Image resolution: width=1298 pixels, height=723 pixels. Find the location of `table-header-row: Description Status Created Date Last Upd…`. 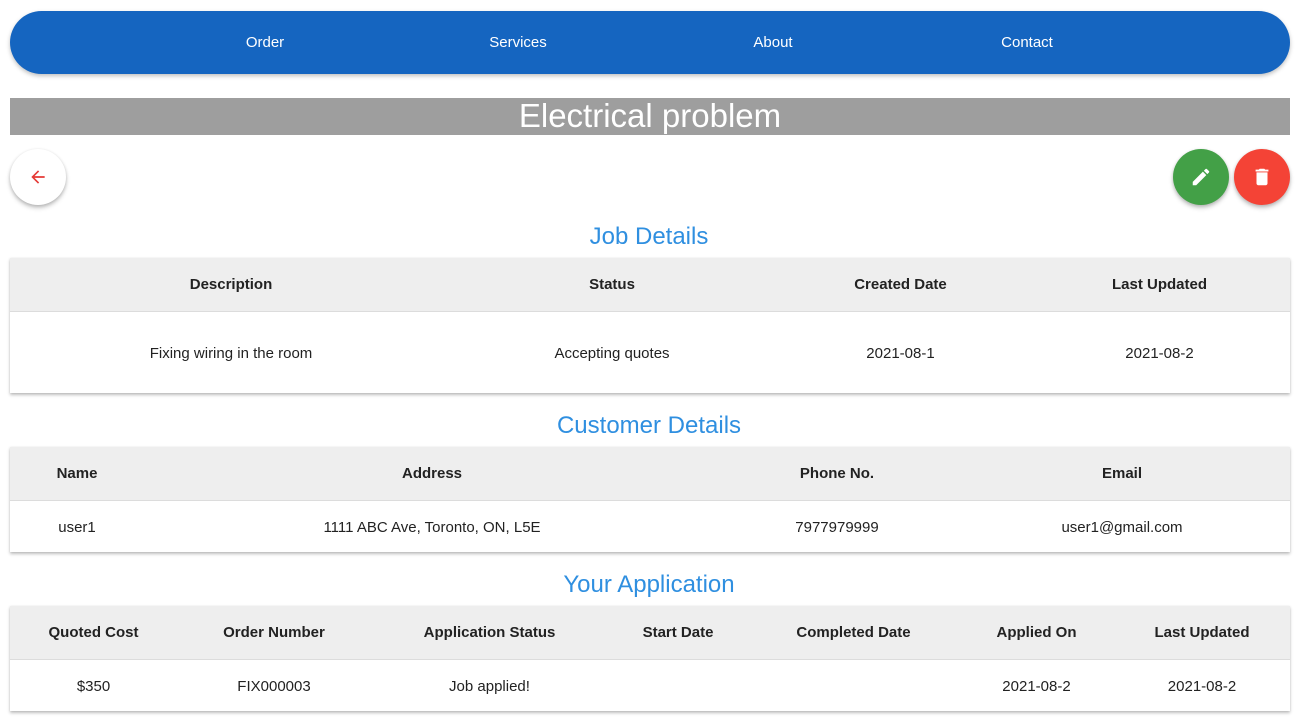

table-header-row: Description Status Created Date Last Upd… is located at coordinates (650, 285).